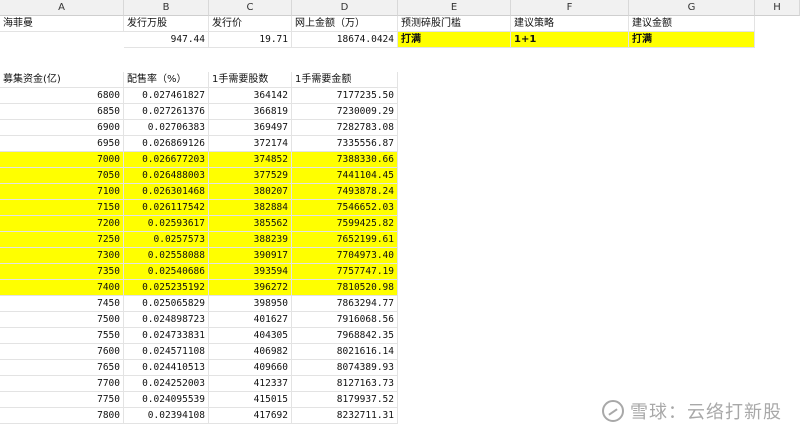  What do you see at coordinates (345, 128) in the screenshot?
I see `table-cell-d: 7282783.08` at bounding box center [345, 128].